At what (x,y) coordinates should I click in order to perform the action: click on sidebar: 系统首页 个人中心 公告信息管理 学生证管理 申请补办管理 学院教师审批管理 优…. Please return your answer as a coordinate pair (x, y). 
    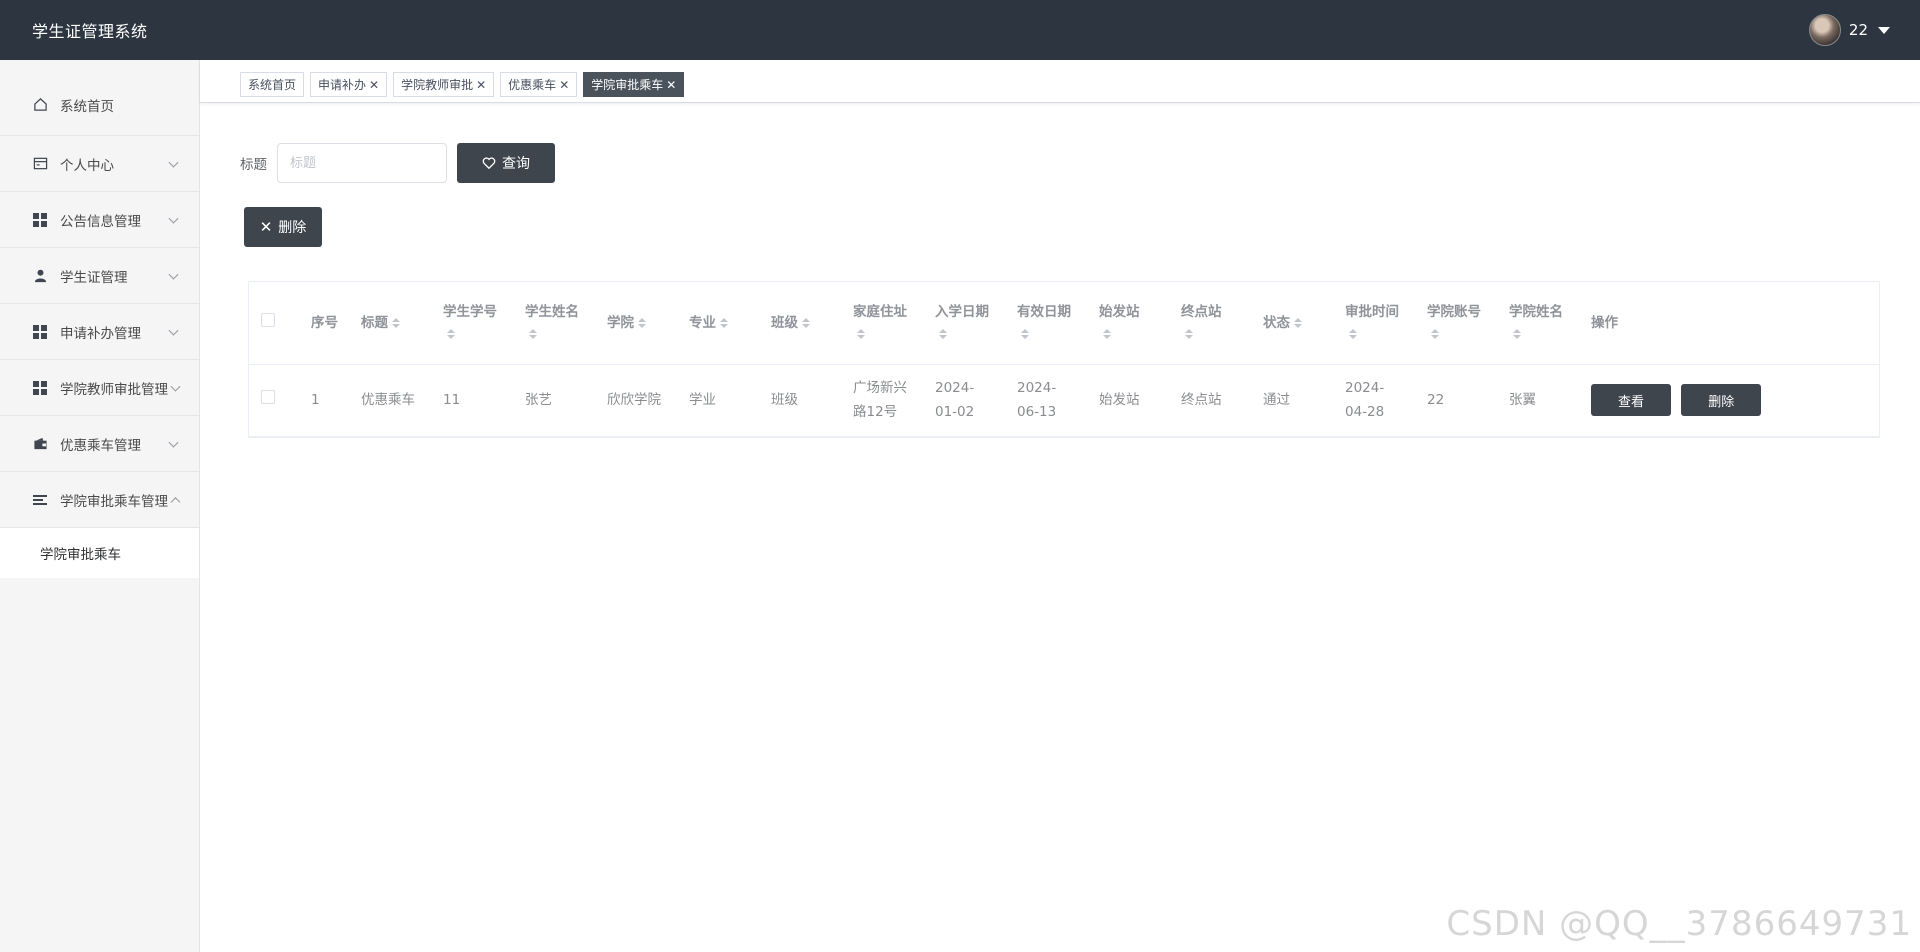
    Looking at the image, I should click on (100, 506).